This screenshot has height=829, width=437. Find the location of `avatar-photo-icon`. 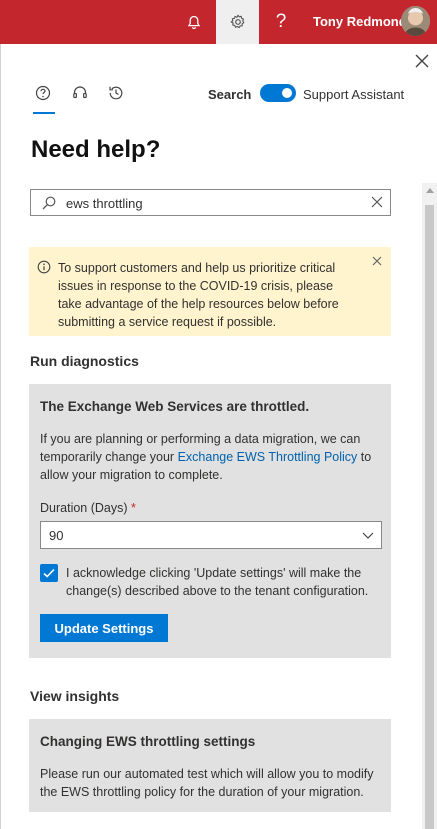

avatar-photo-icon is located at coordinates (415, 21).